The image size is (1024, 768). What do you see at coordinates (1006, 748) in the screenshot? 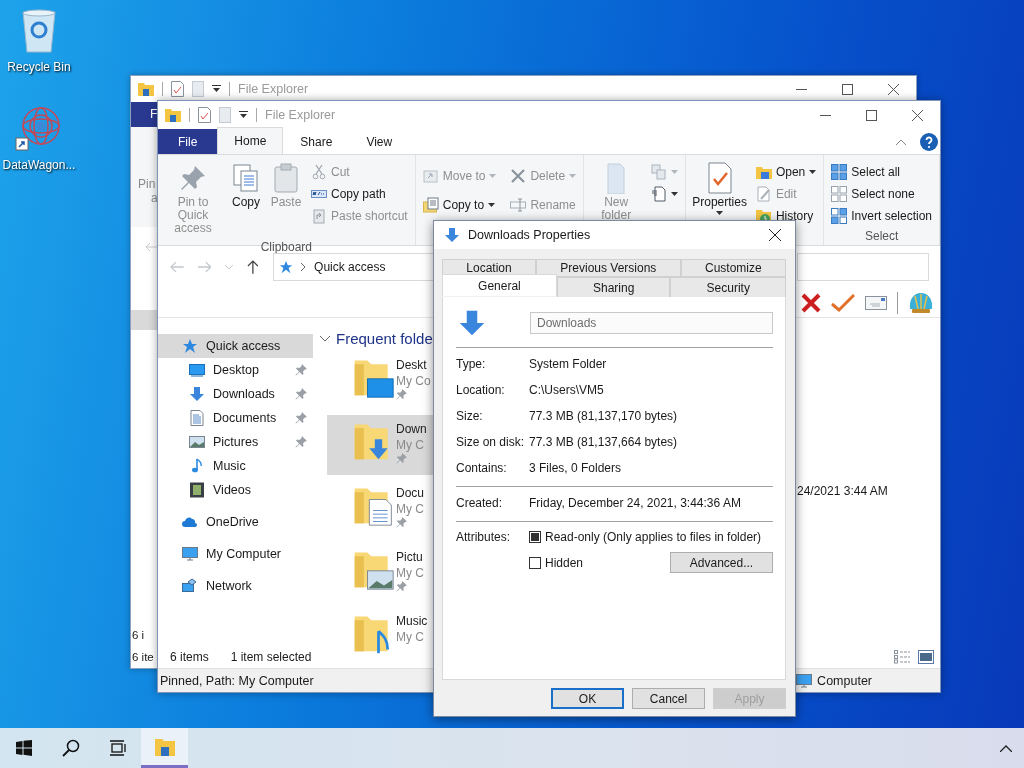
I see `chevron-up-icon` at bounding box center [1006, 748].